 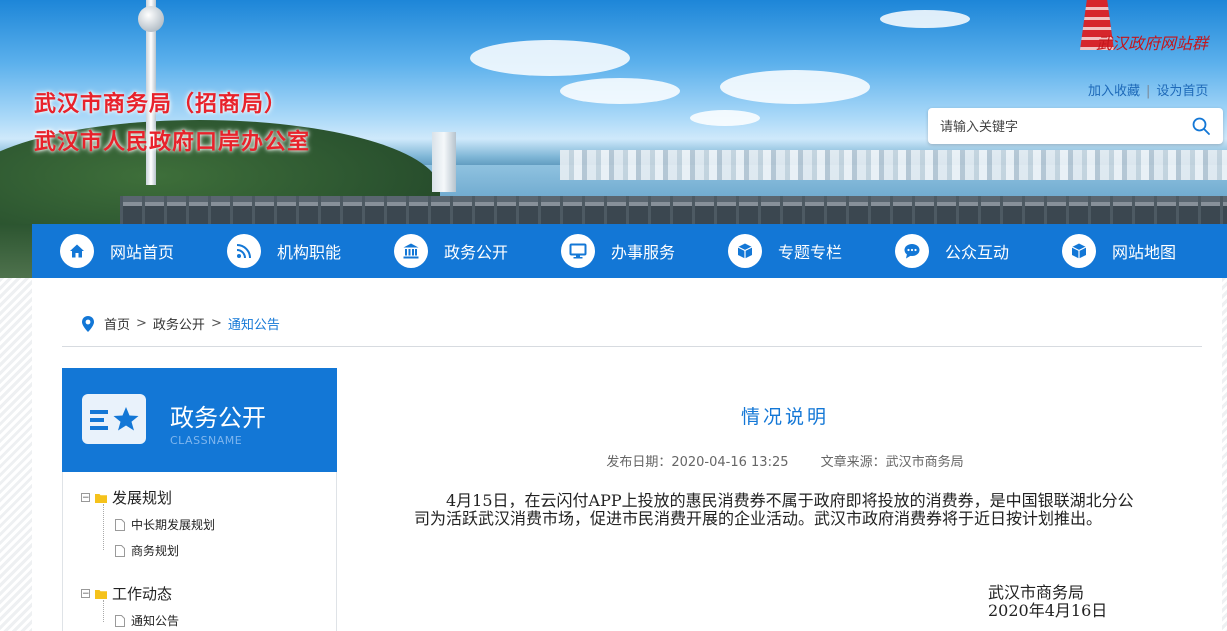 I want to click on nav-item-label: 政务公开, so click(x=476, y=252).